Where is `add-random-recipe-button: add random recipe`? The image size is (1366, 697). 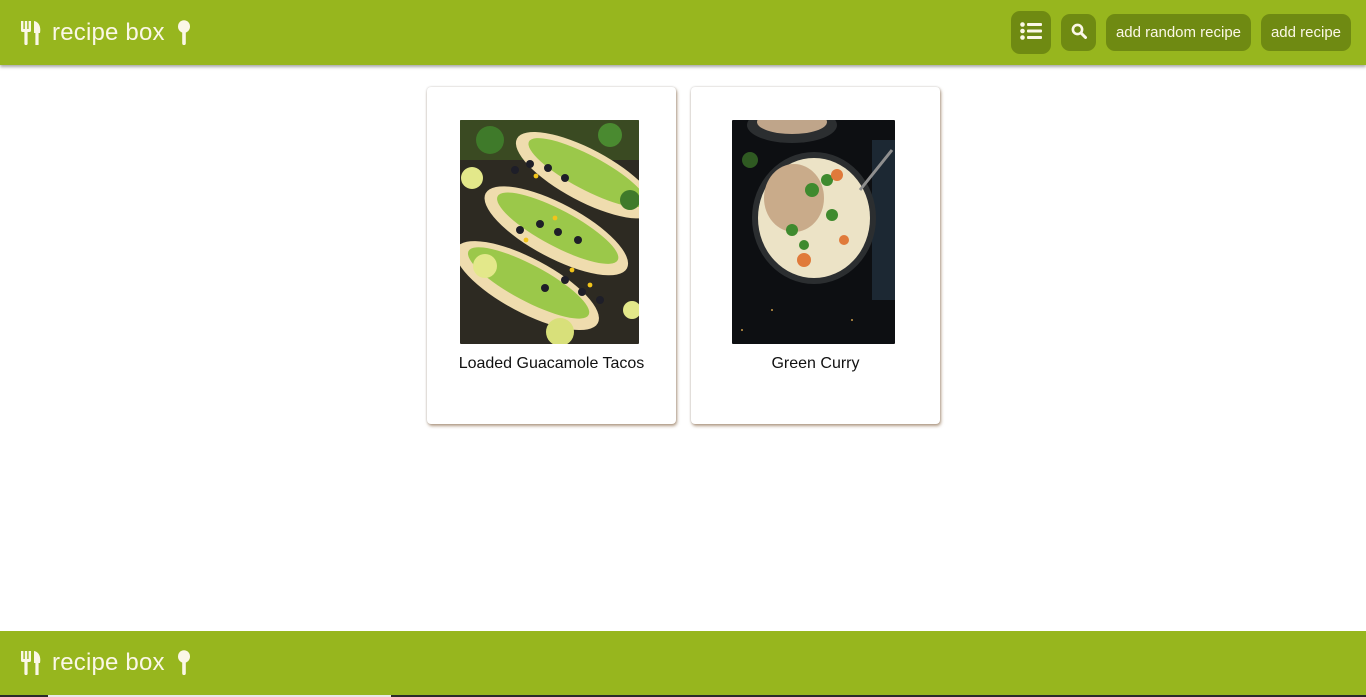
add-random-recipe-button: add random recipe is located at coordinates (1178, 32).